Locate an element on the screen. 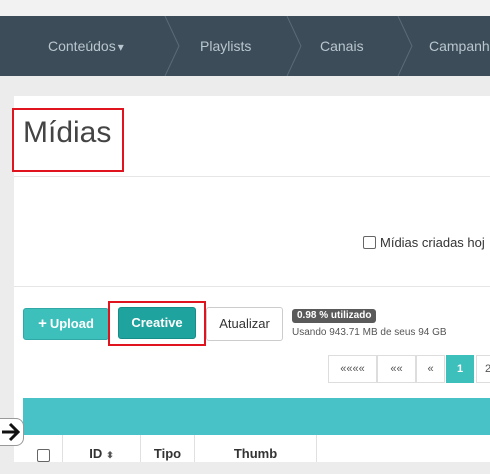  sort-icon: ⬍ is located at coordinates (110, 455).